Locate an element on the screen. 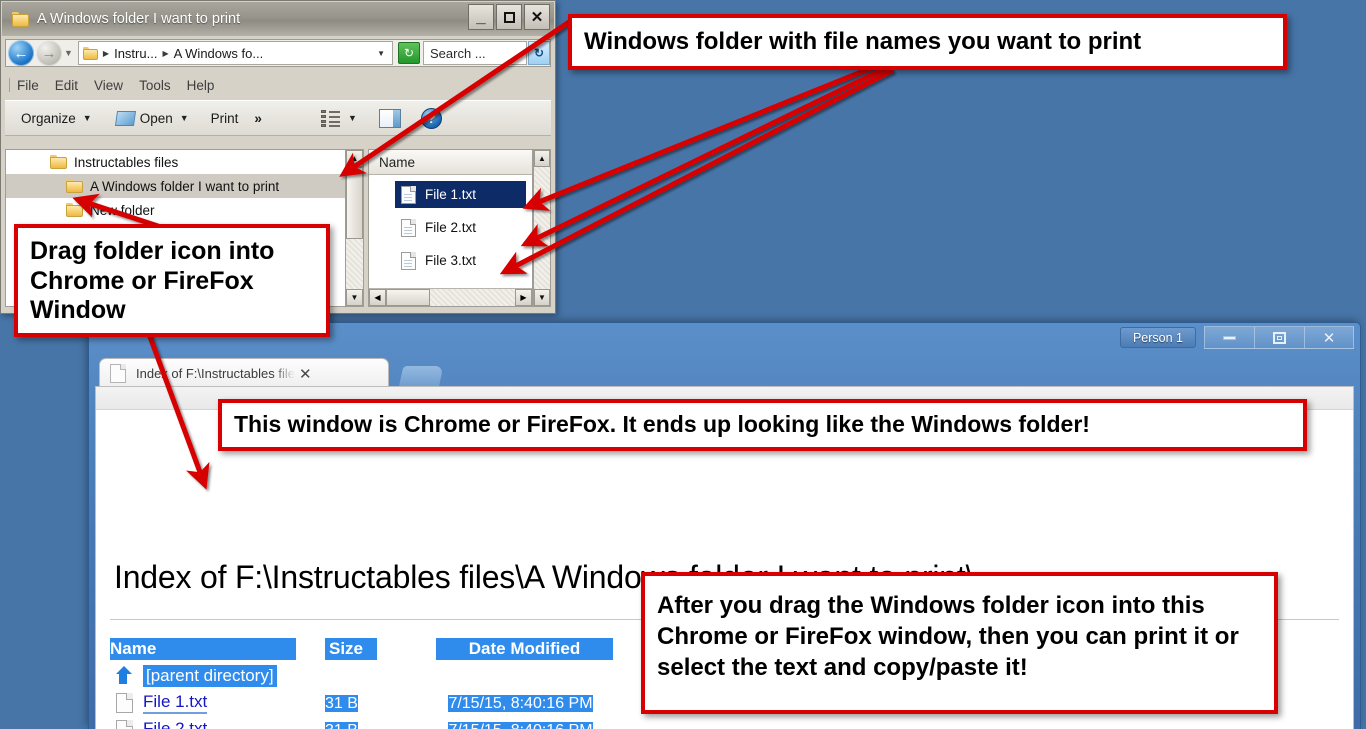 This screenshot has height=729, width=1366. back-button: ← is located at coordinates (21, 53).